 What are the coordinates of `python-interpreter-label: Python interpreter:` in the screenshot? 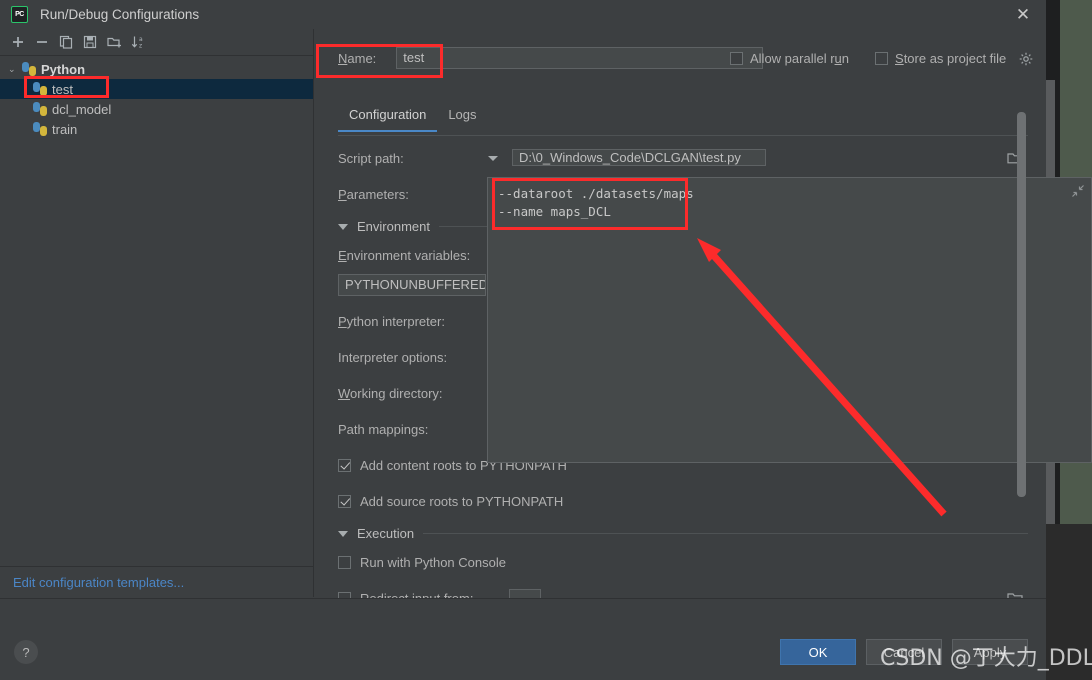 It's located at (391, 321).